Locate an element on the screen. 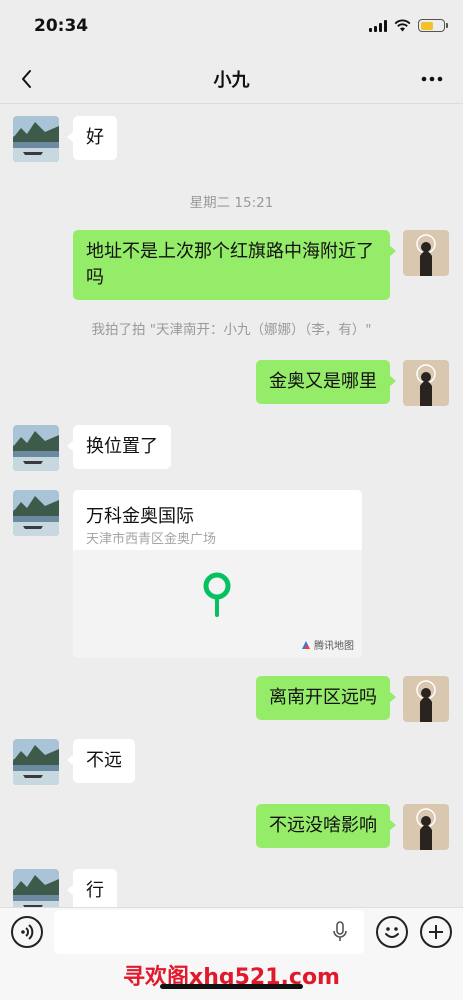  map-credit-text: 腾讯地图 is located at coordinates (334, 646).